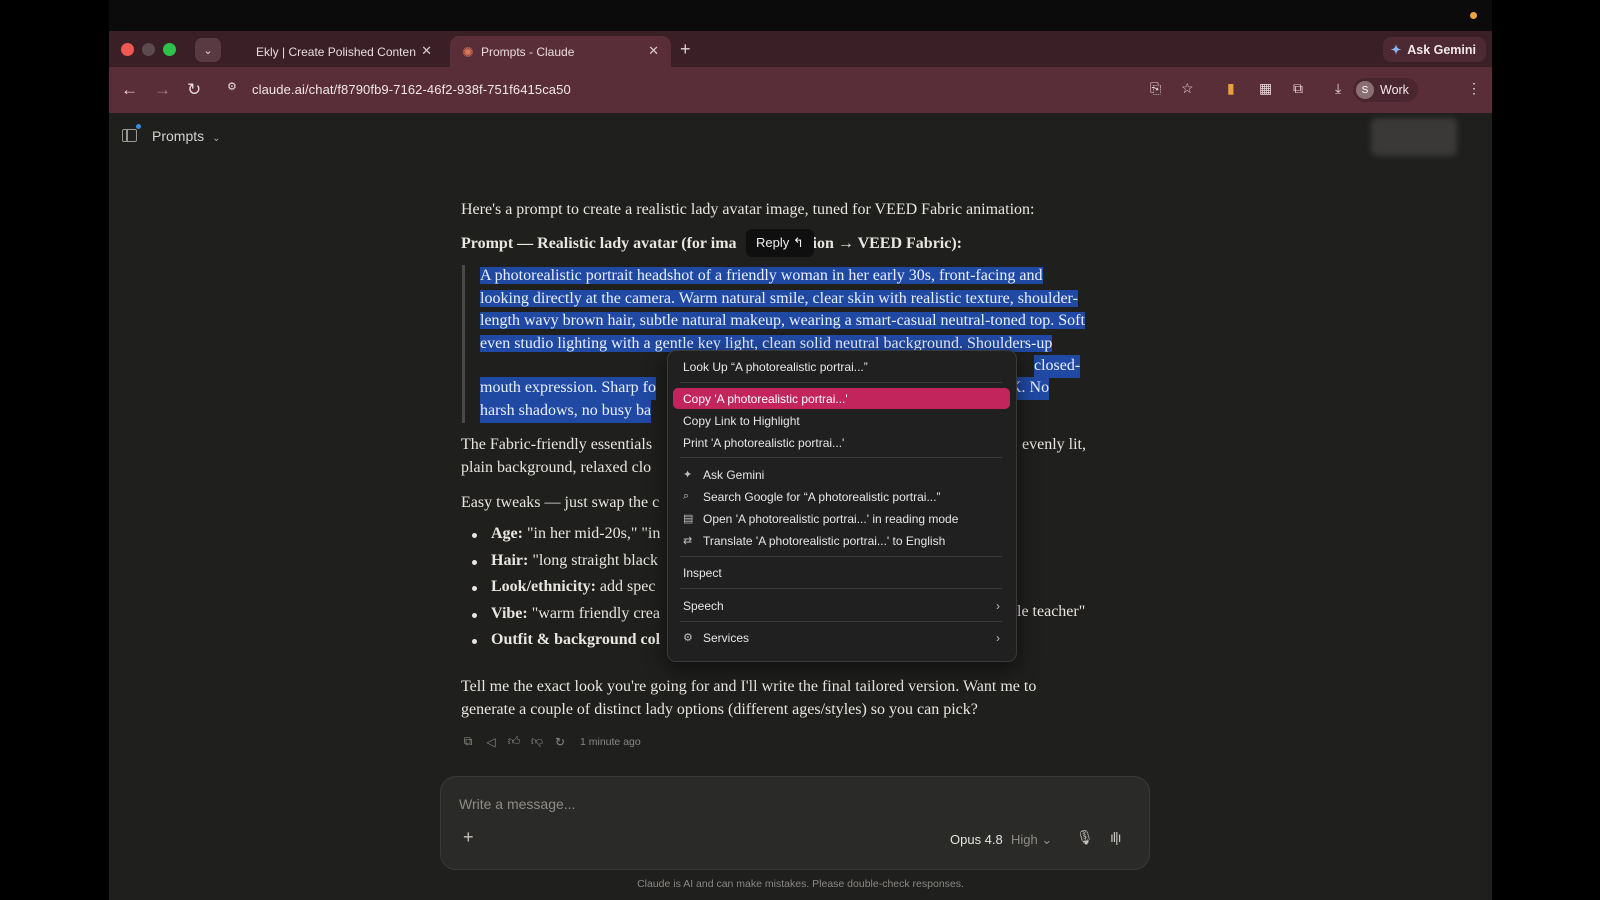 This screenshot has width=1600, height=900. Describe the element at coordinates (1031, 840) in the screenshot. I see `effort-selector: High ⌄` at that location.